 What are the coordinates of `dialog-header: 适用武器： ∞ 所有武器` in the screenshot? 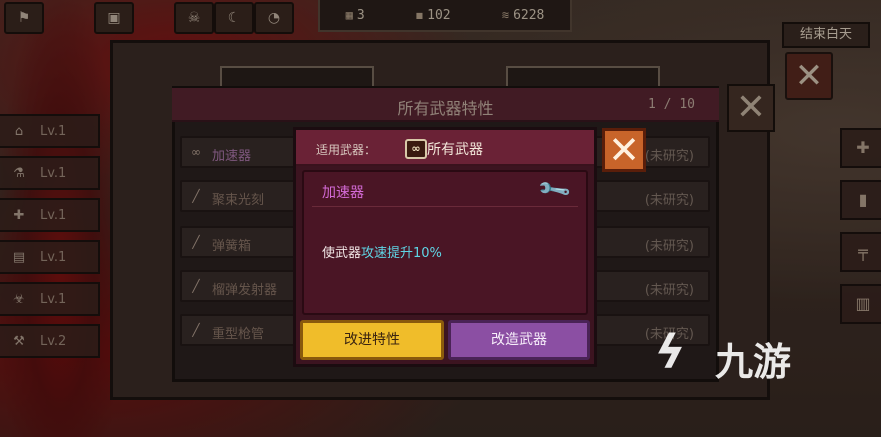 It's located at (445, 148).